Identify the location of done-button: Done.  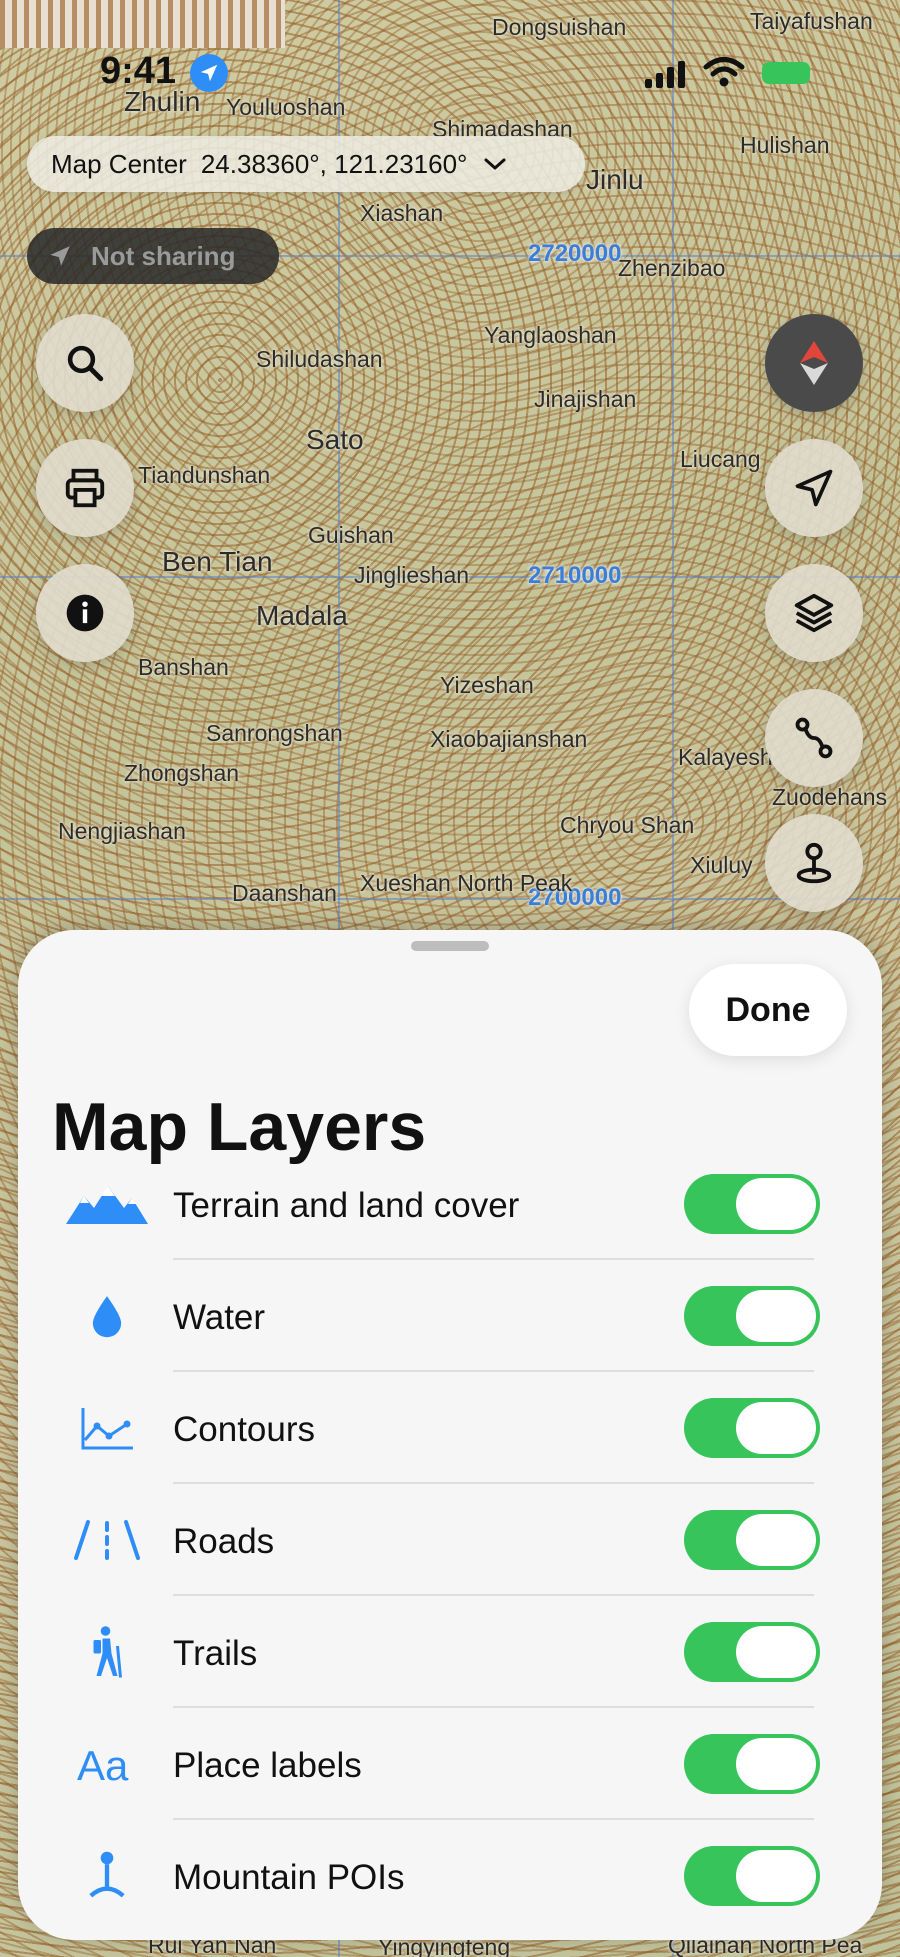
(768, 1010).